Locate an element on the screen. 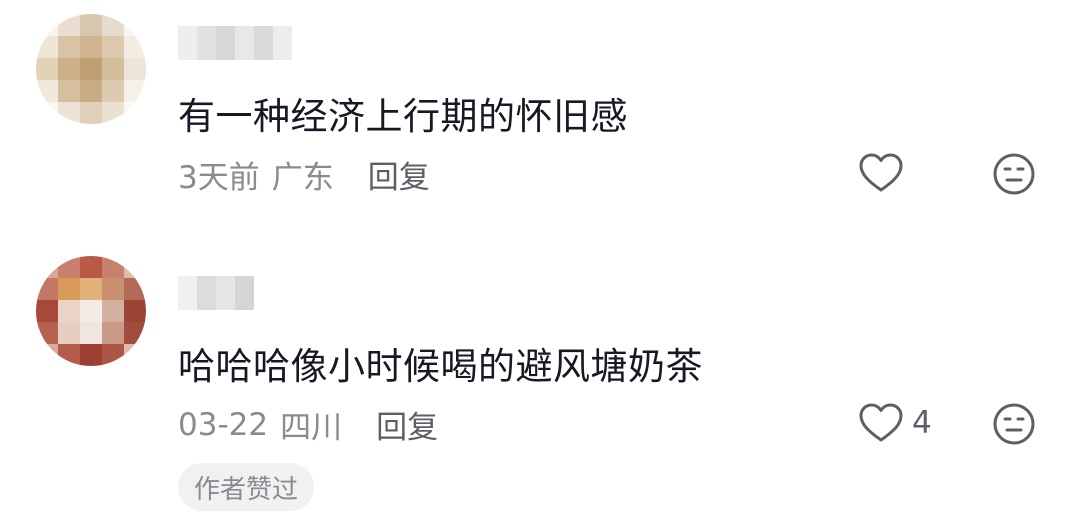  comment-location: 广东 is located at coordinates (302, 178).